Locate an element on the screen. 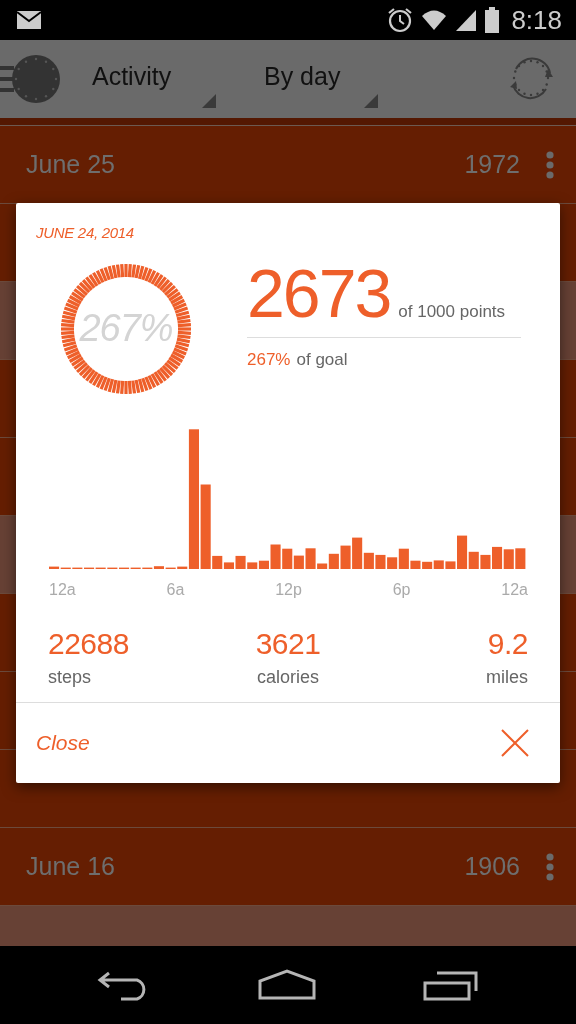 Image resolution: width=576 pixels, height=1024 pixels. battery-icon is located at coordinates (492, 20).